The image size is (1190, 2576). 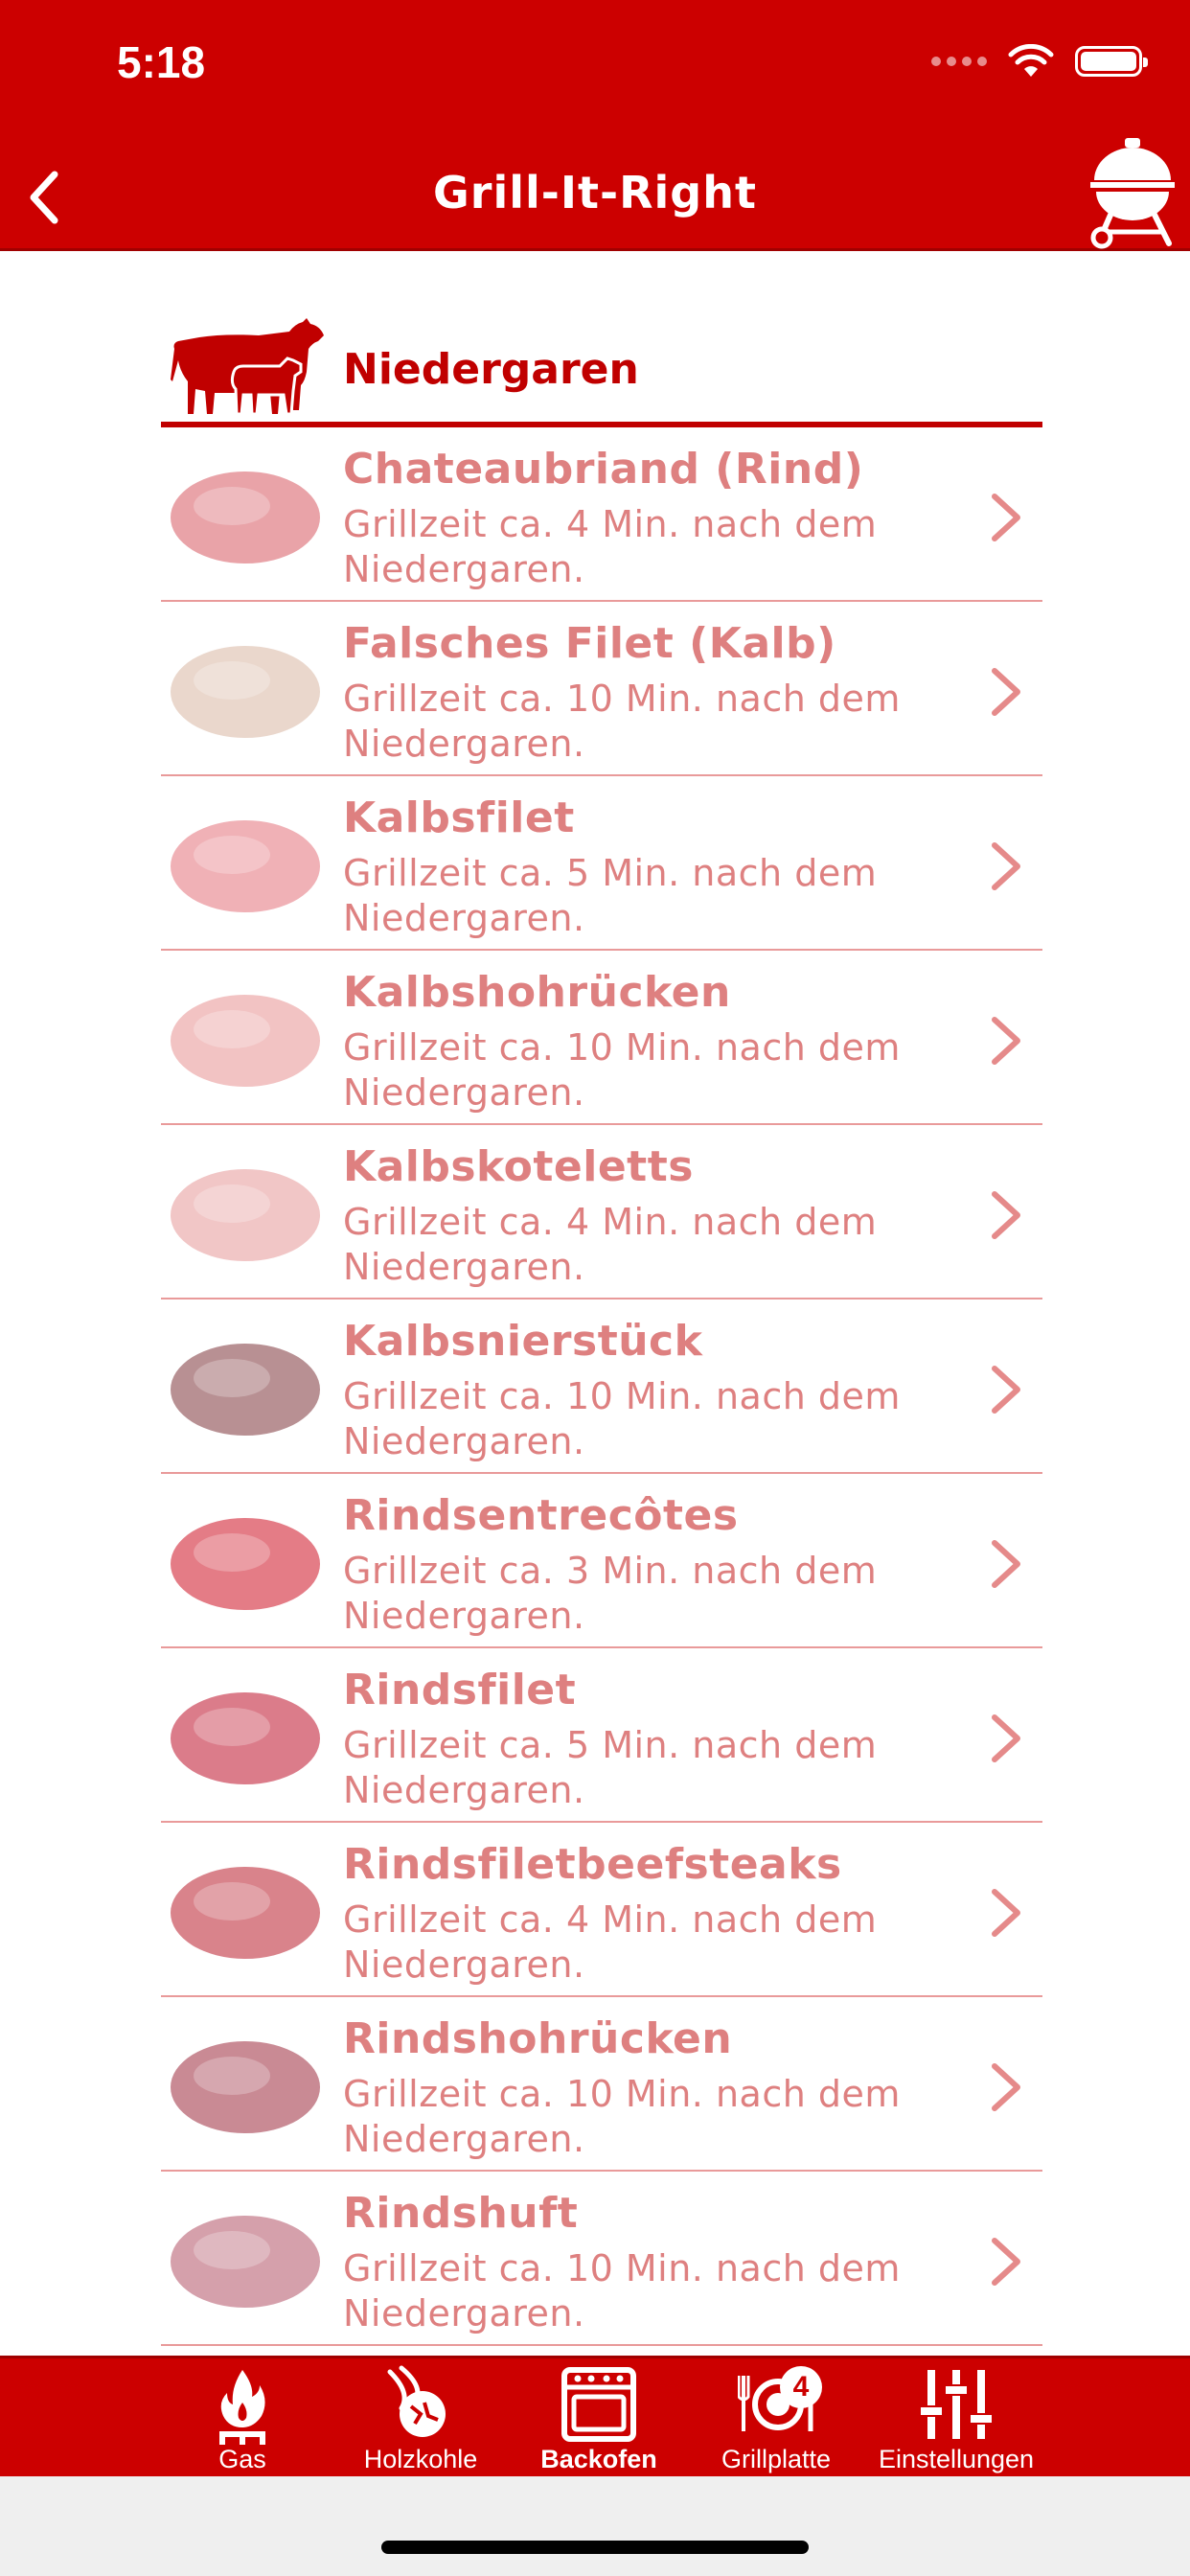 I want to click on tab-einstellungen: Einstellungen, so click(x=956, y=2418).